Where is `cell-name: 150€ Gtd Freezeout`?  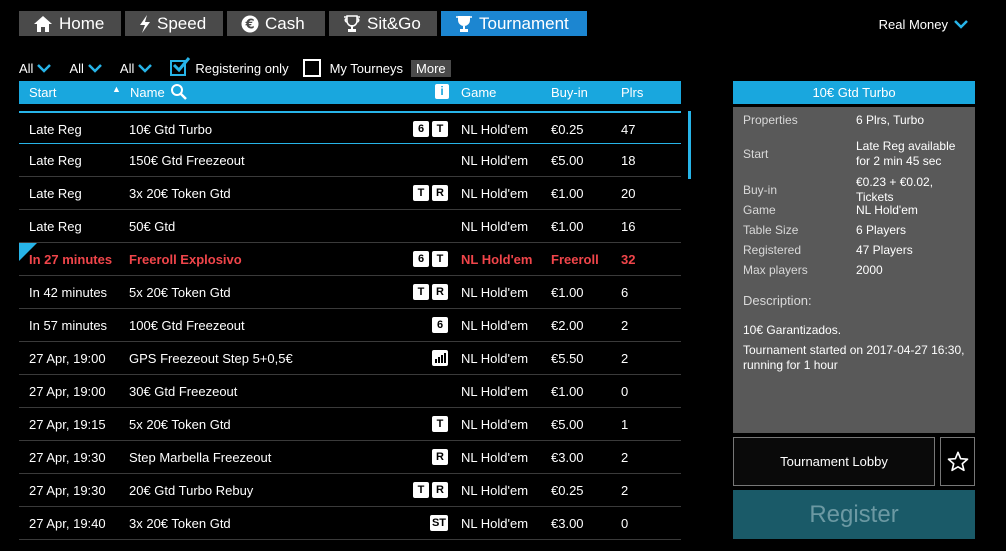 cell-name: 150€ Gtd Freezeout is located at coordinates (187, 160).